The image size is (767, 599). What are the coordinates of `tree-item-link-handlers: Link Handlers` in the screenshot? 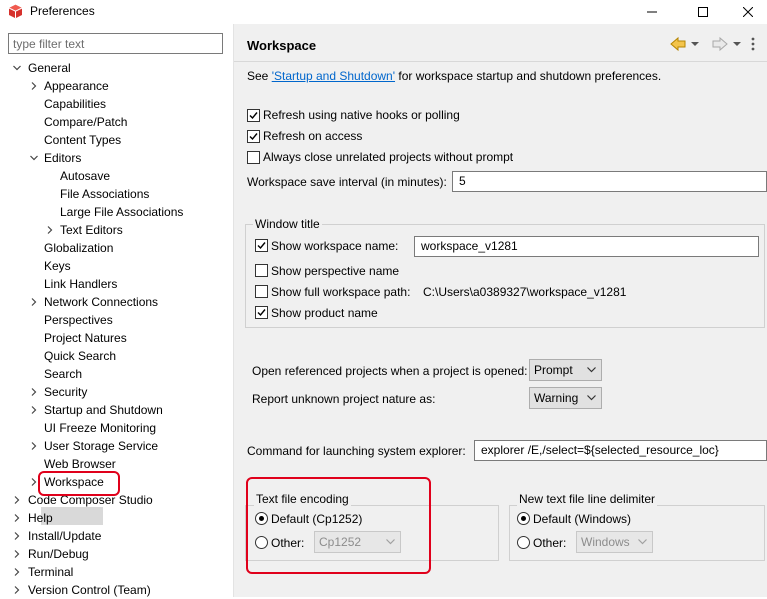 It's located at (116, 284).